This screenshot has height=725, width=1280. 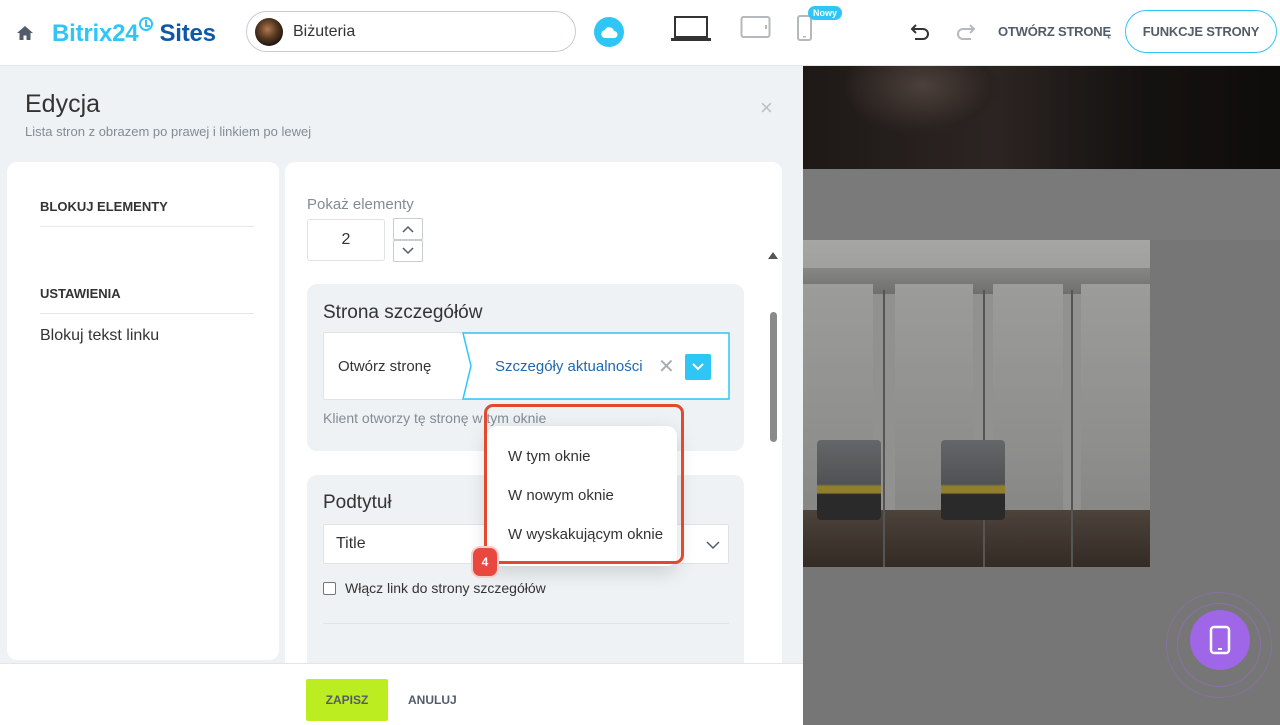 I want to click on close-icon: ×, so click(x=766, y=108).